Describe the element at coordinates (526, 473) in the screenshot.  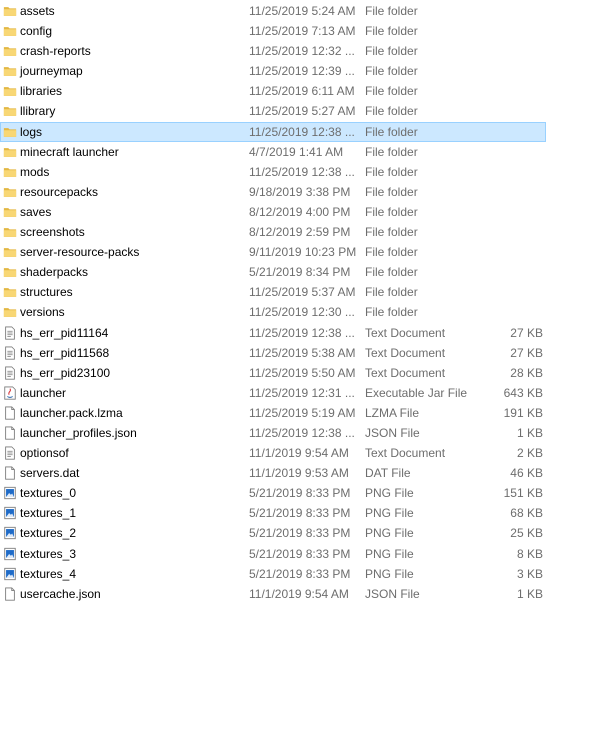
I see `file-size: 46 KB` at that location.